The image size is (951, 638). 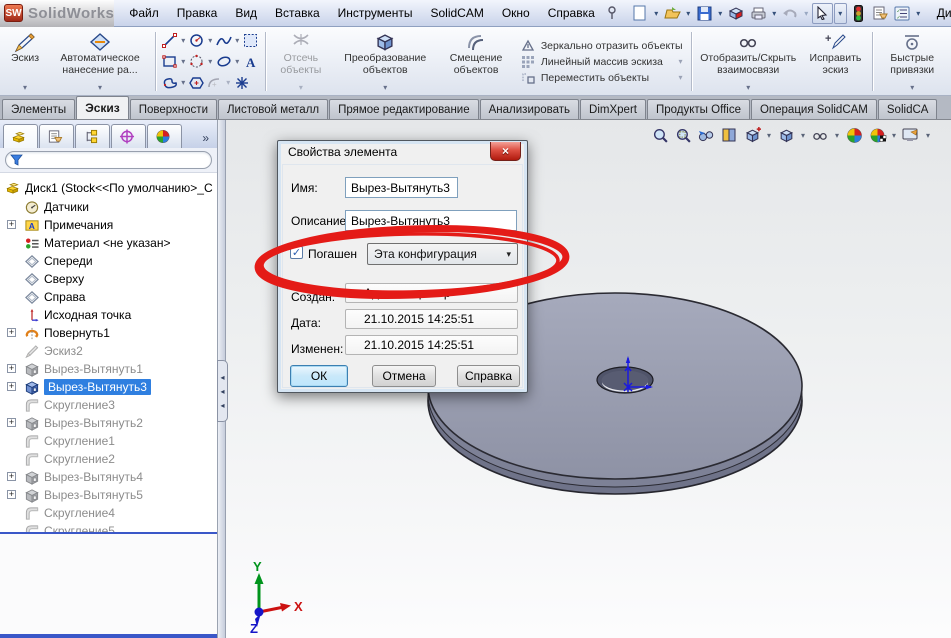 What do you see at coordinates (385, 61) in the screenshot?
I see `convert-entities-button: Преобразование объектов ▾` at bounding box center [385, 61].